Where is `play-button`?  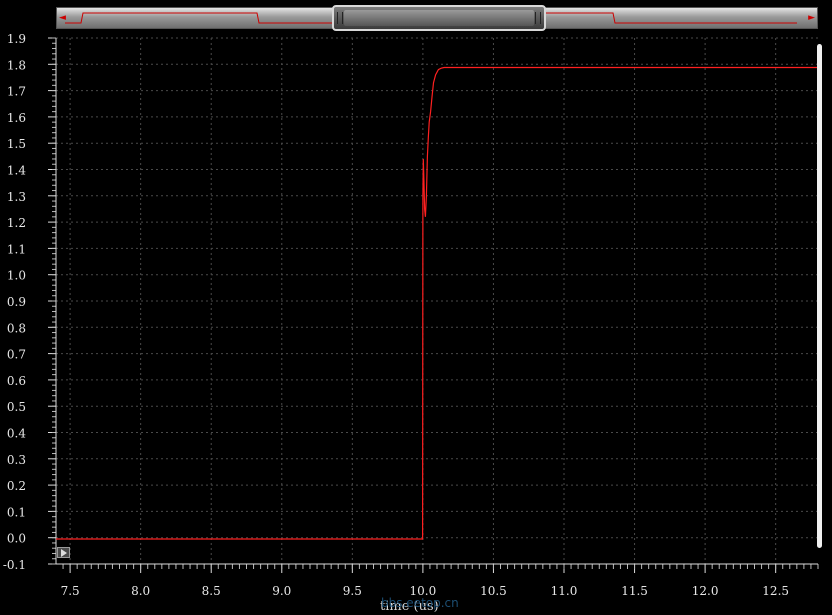 play-button is located at coordinates (63, 552).